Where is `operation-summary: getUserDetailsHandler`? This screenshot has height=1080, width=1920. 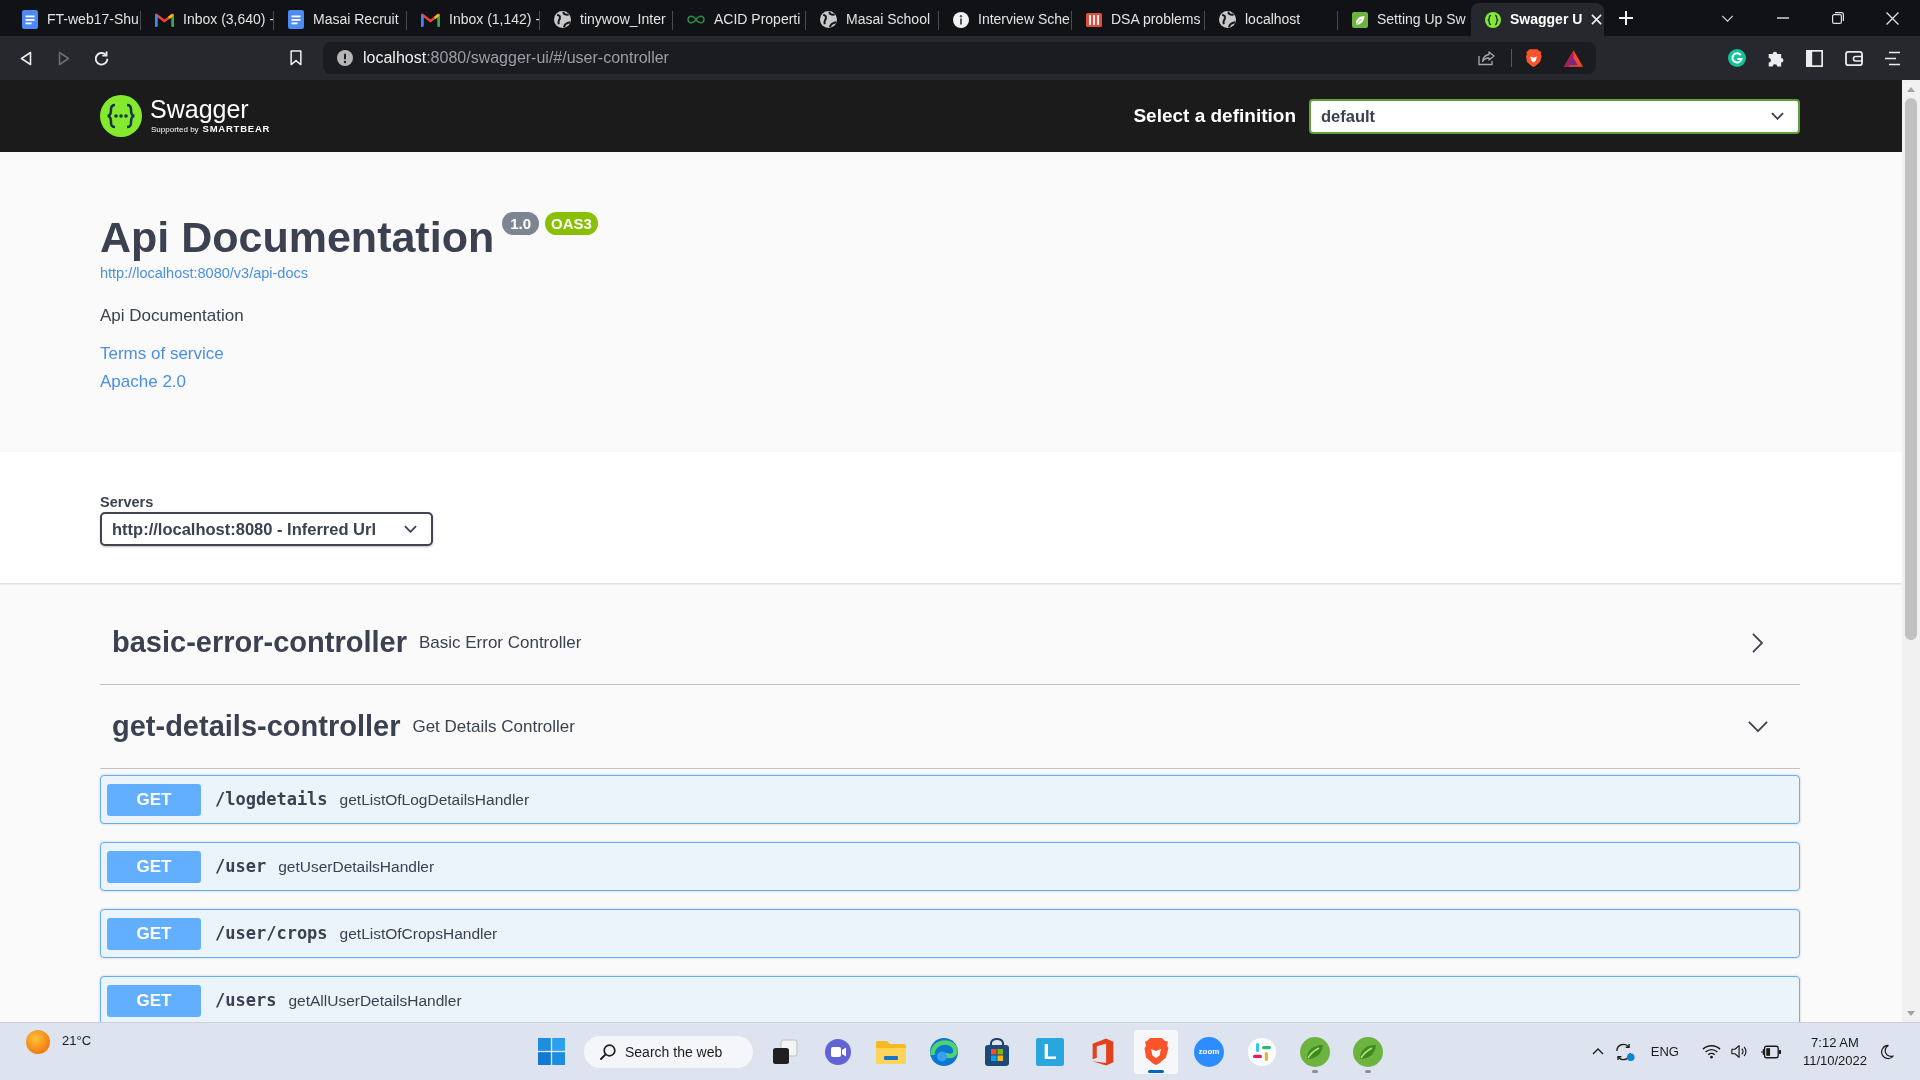 operation-summary: getUserDetailsHandler is located at coordinates (356, 866).